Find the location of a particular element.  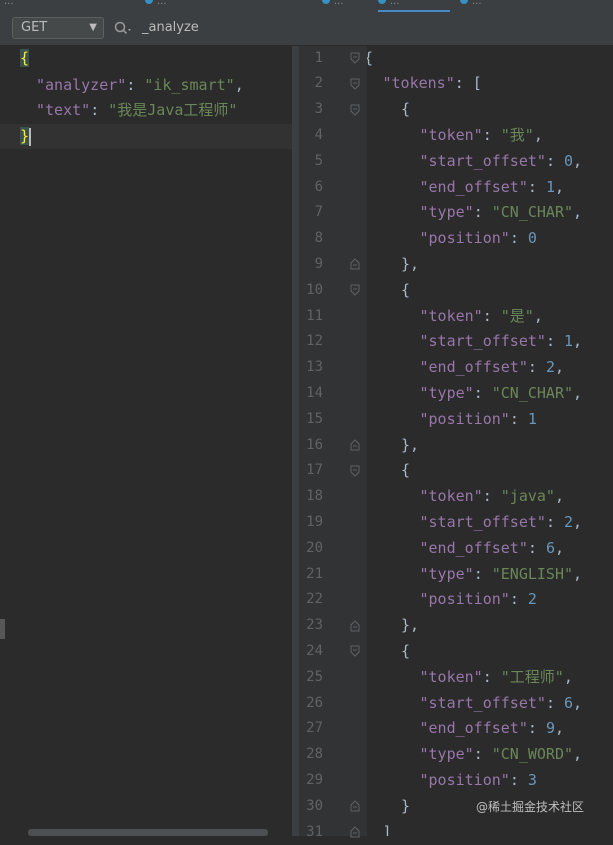

line-number: 29 is located at coordinates (314, 779).